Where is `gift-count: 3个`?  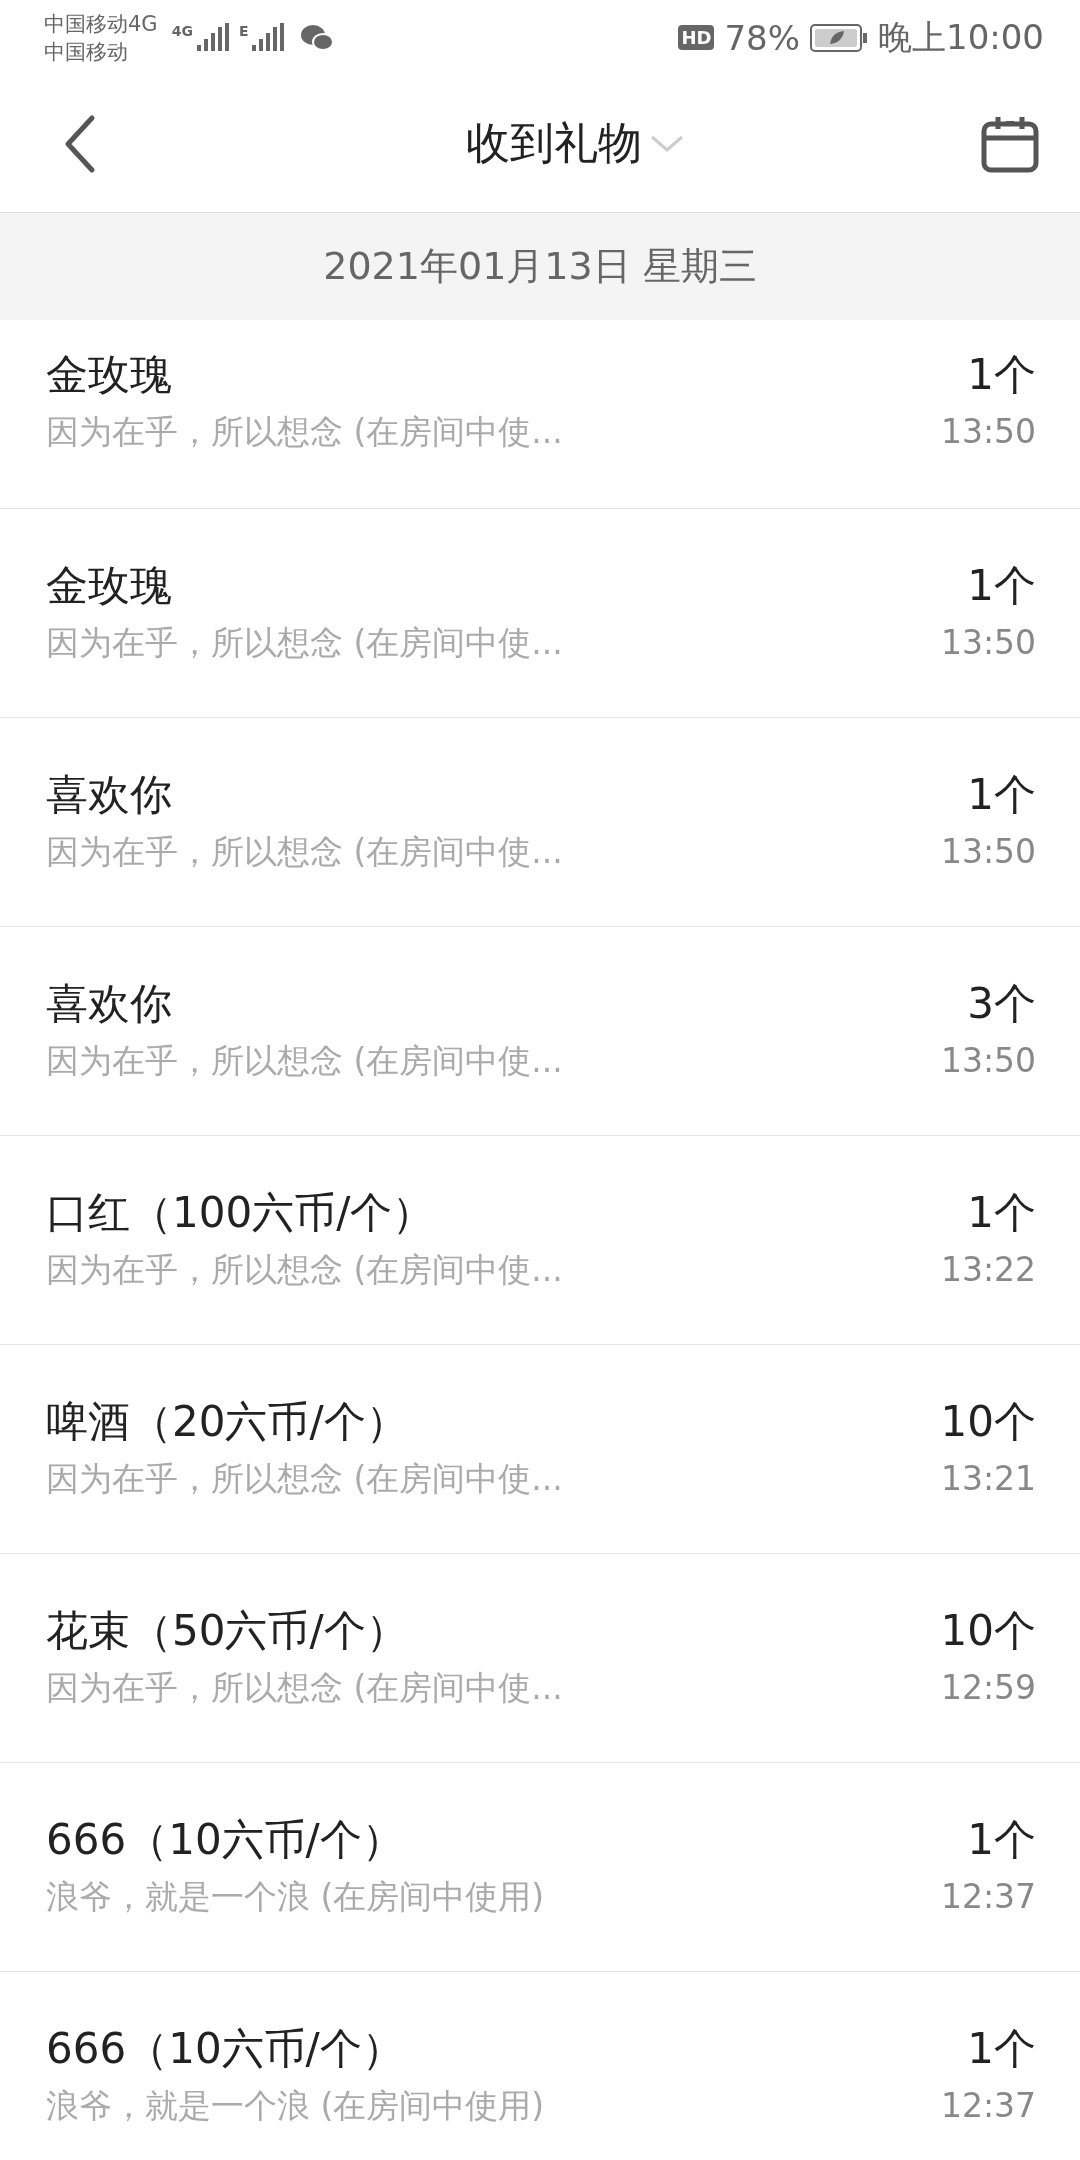
gift-count: 3个 is located at coordinates (1001, 1004).